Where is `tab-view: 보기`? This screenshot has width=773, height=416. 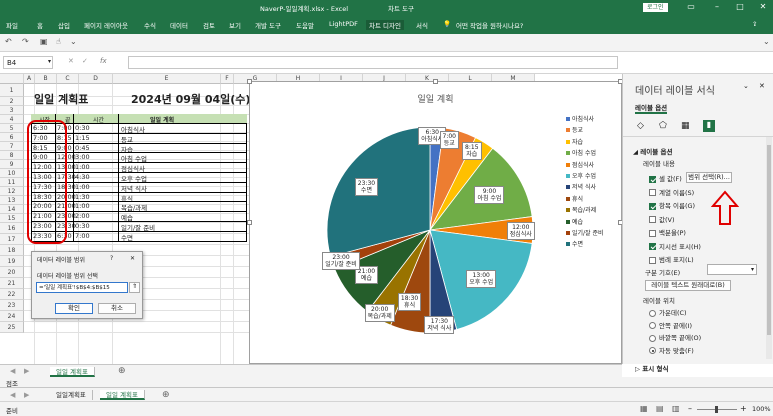 tab-view: 보기 is located at coordinates (235, 25).